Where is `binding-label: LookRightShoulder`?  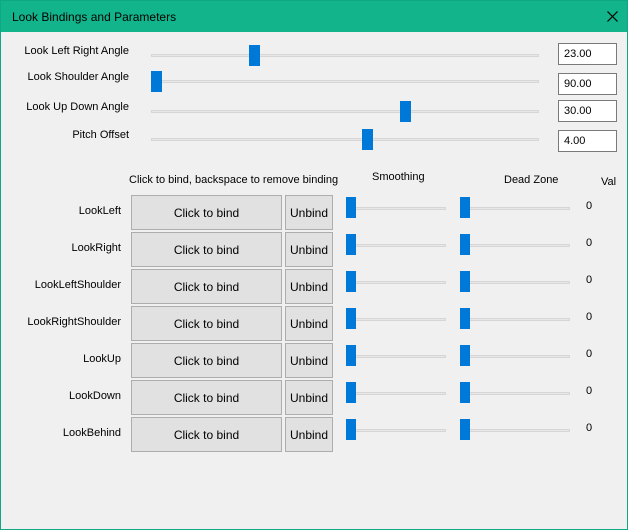
binding-label: LookRightShoulder is located at coordinates (74, 322).